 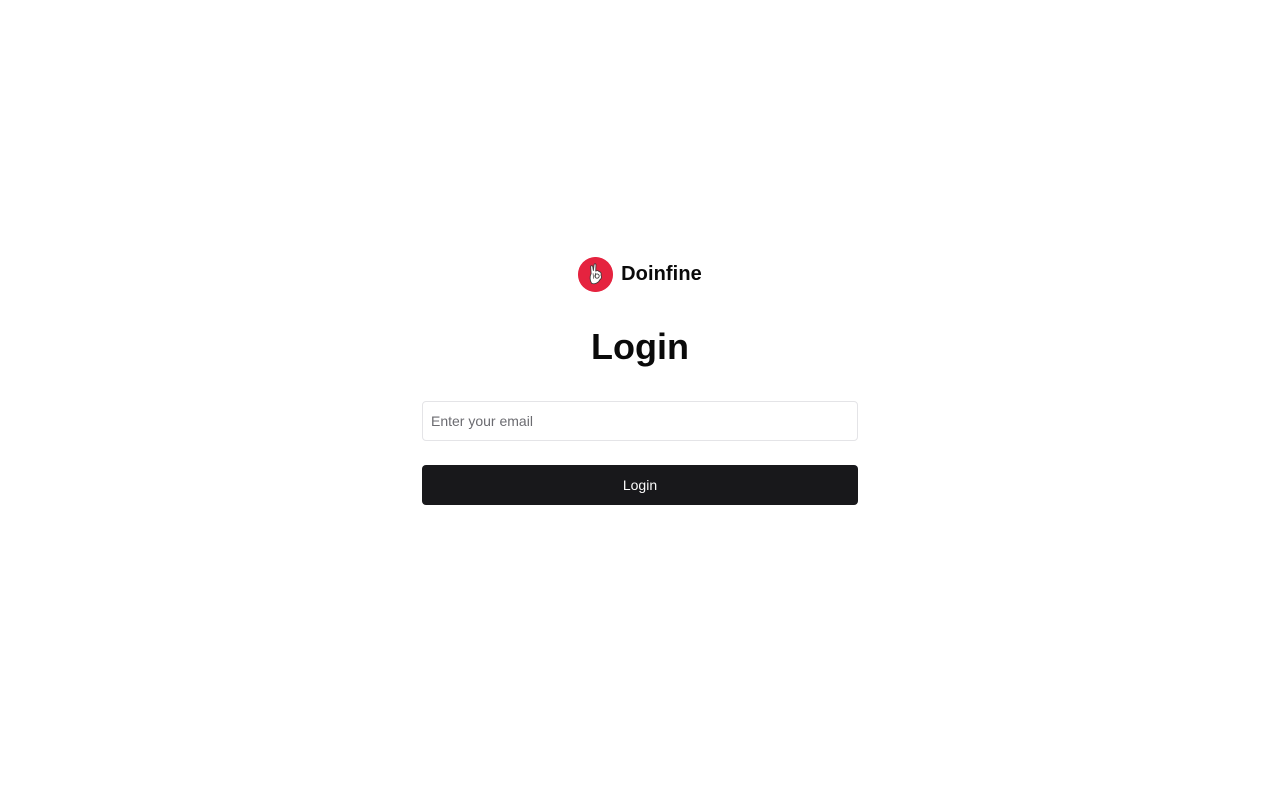 I want to click on page-title: Login, so click(x=640, y=346).